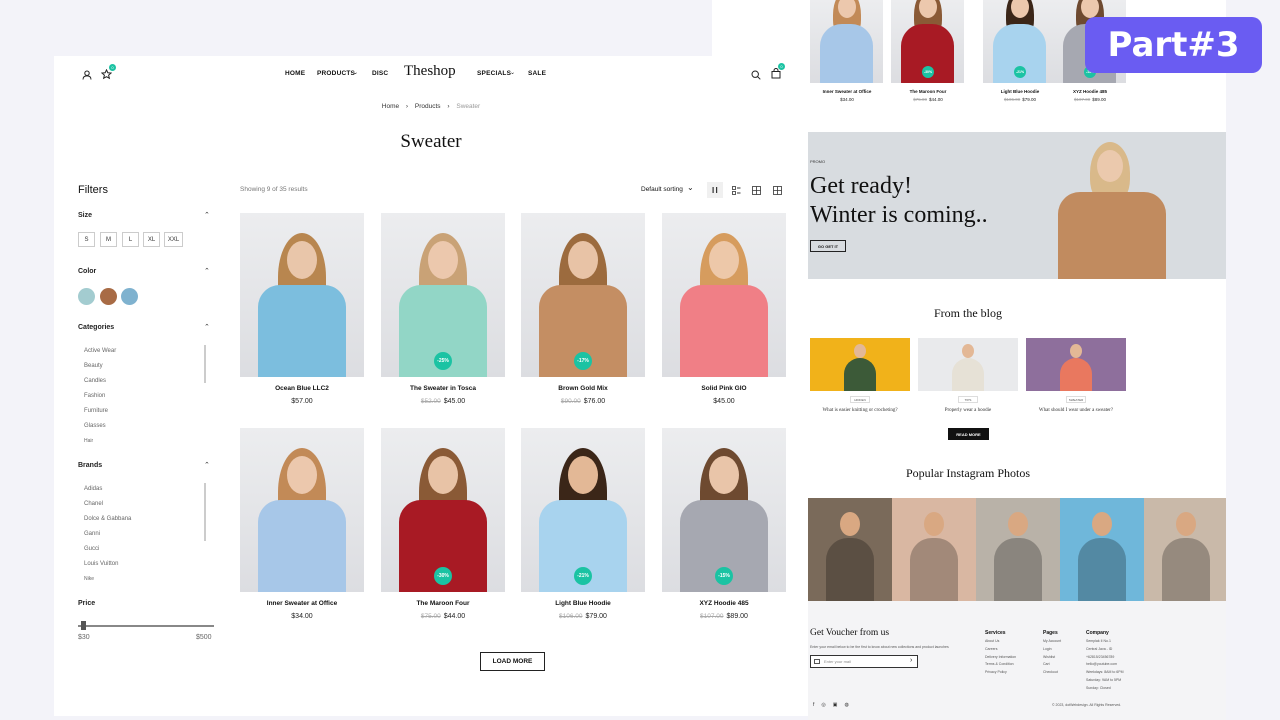 The image size is (1280, 720). What do you see at coordinates (911, 660) in the screenshot?
I see `arrow-right-icon: ›` at bounding box center [911, 660].